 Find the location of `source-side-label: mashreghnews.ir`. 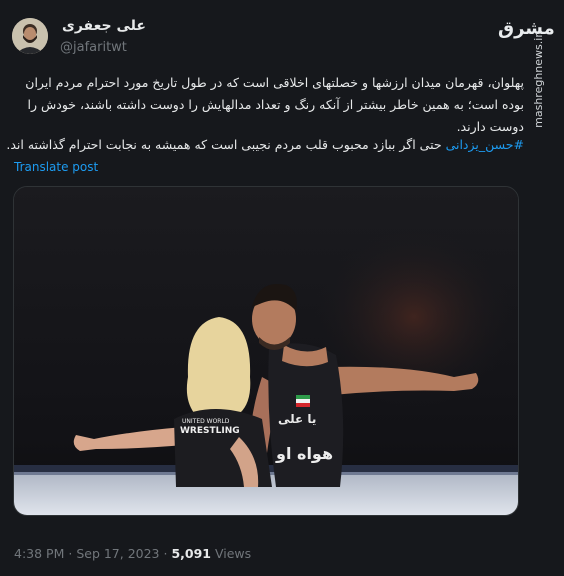

source-side-label: mashreghnews.ir is located at coordinates (538, 80).